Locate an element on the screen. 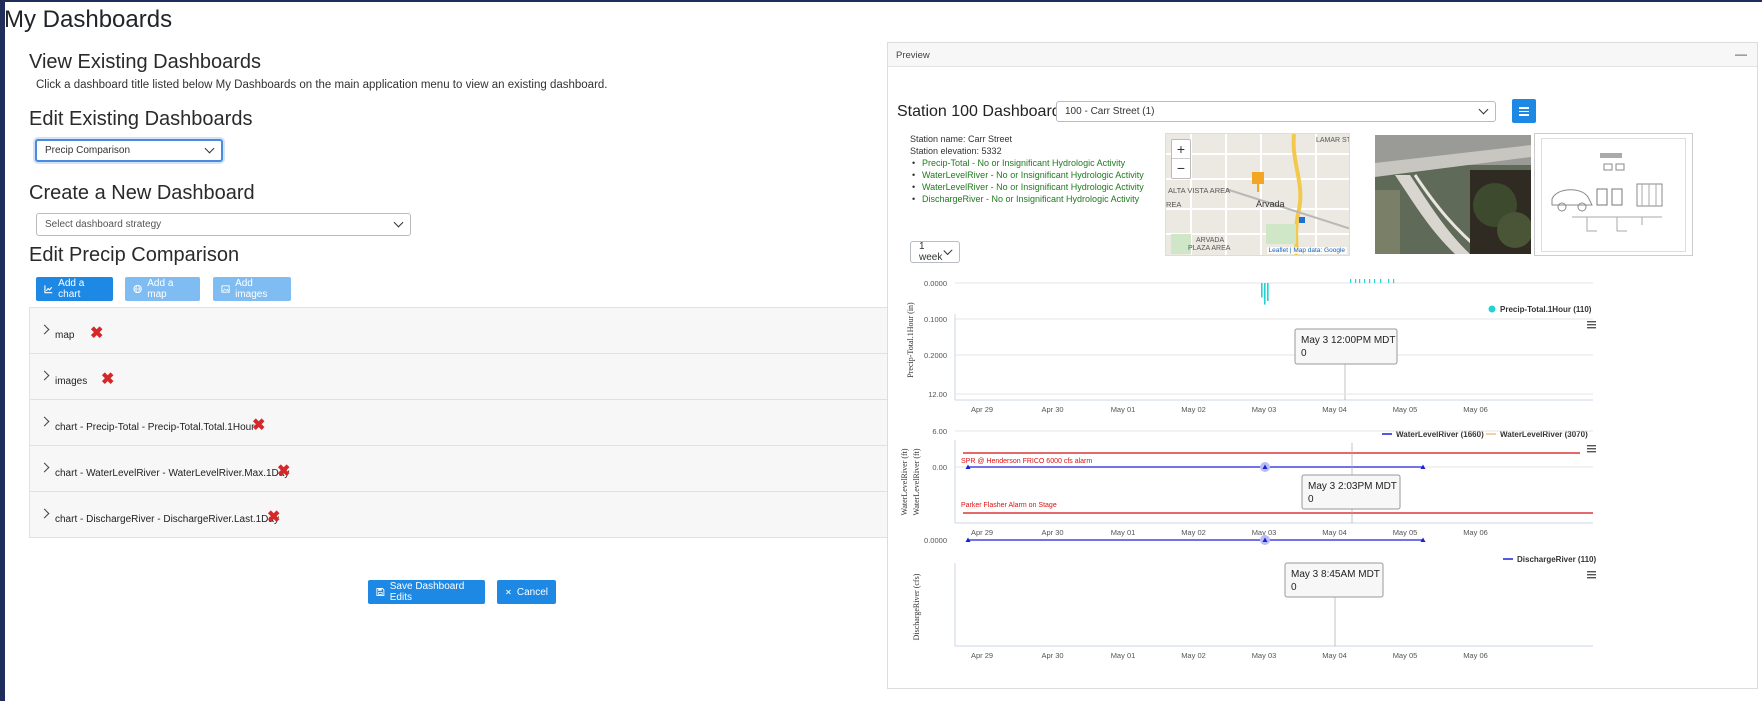 This screenshot has width=1762, height=701. add-images-button: Add images is located at coordinates (252, 289).